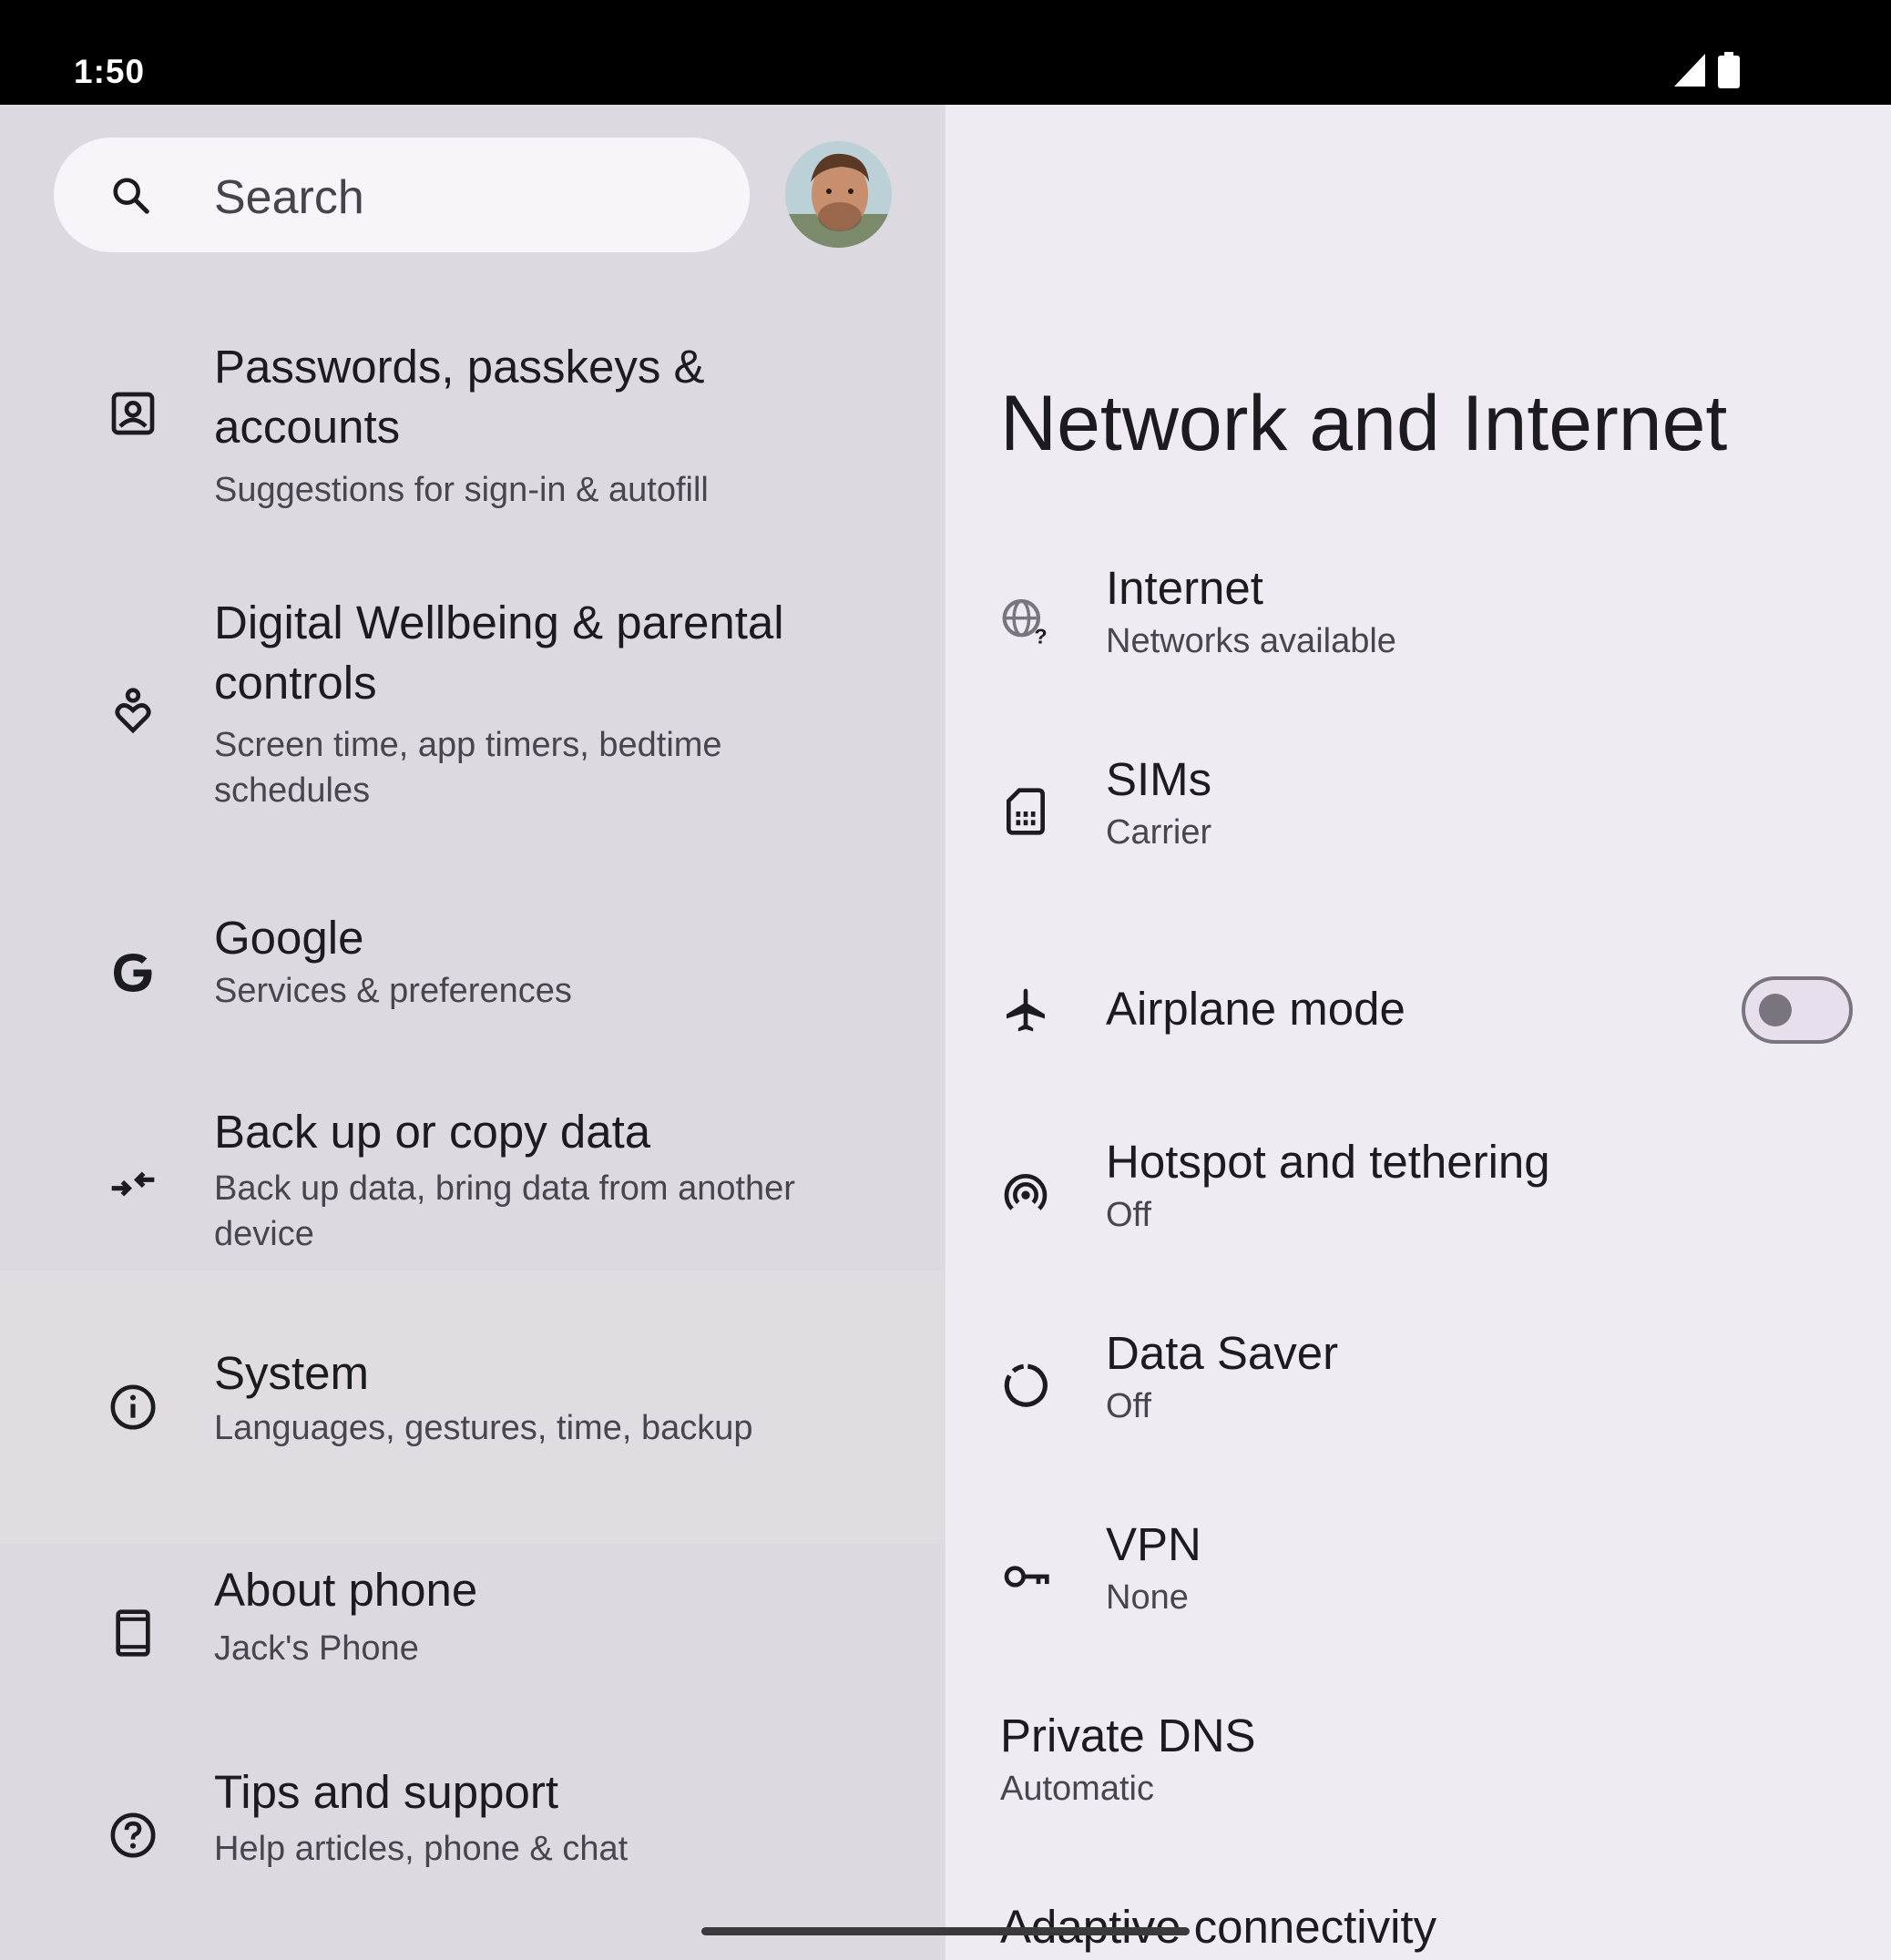 The height and width of the screenshot is (1960, 1891). I want to click on item-title: Airplane mode, so click(1255, 1009).